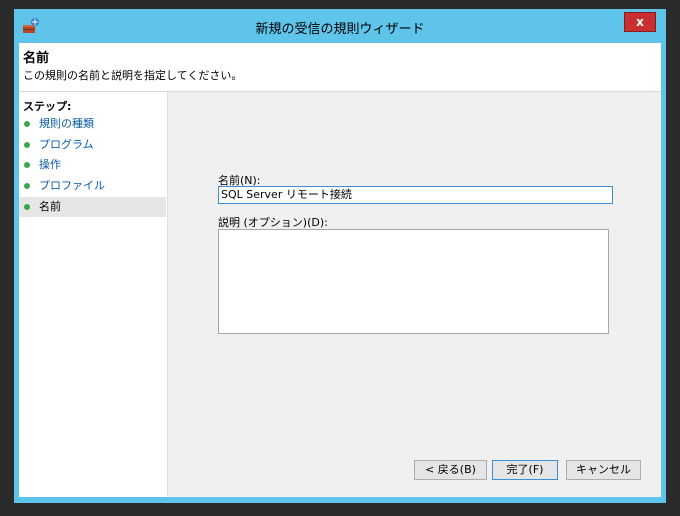 This screenshot has width=680, height=516. I want to click on step-label: プロファイル, so click(72, 185).